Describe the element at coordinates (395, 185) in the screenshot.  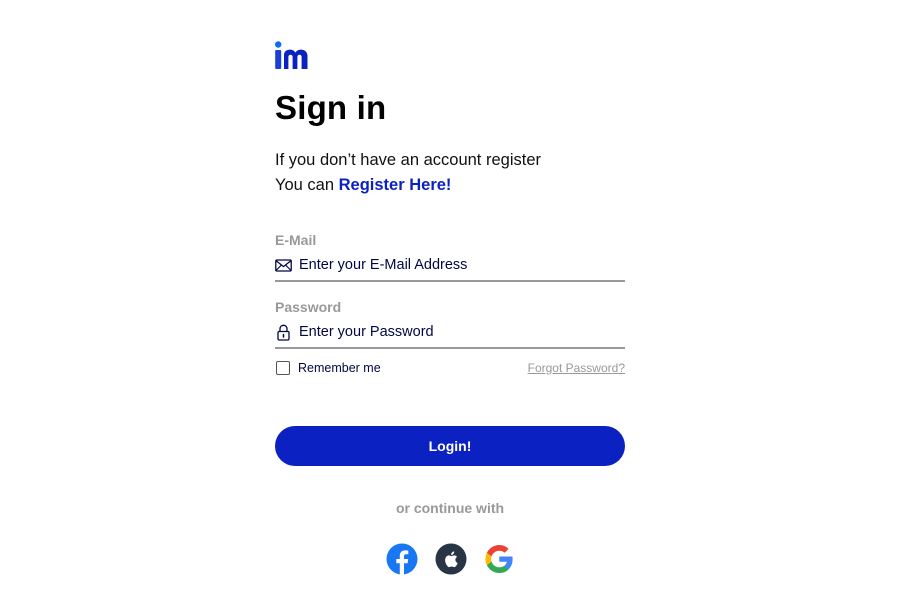
I see `register-link: Register Here!` at that location.